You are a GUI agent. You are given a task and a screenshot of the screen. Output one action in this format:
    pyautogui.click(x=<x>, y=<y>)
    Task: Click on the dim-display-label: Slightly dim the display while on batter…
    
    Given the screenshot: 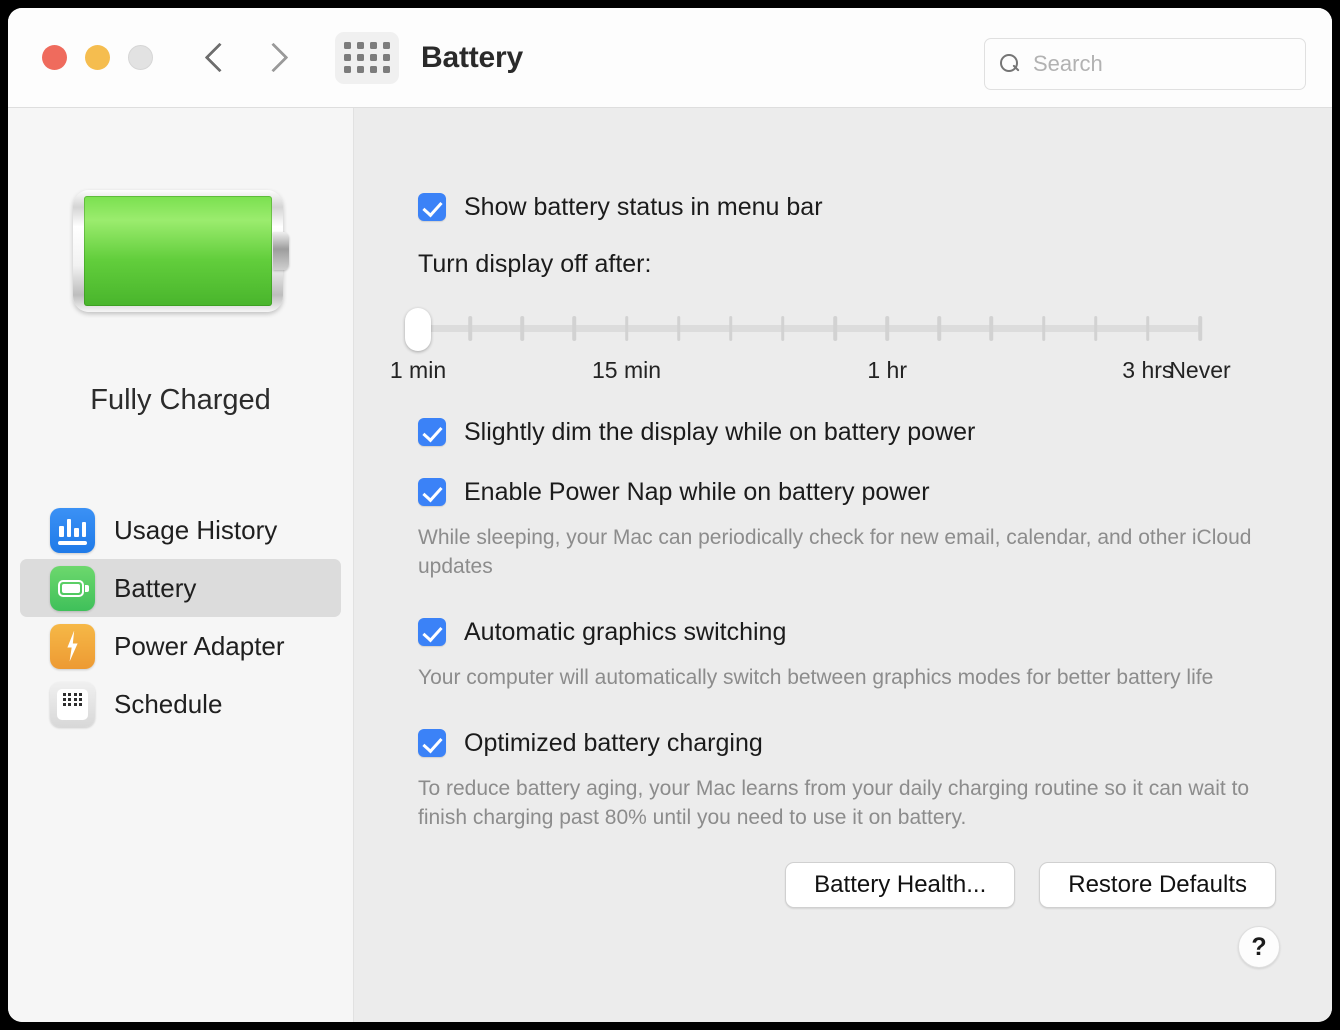 What is the action you would take?
    pyautogui.click(x=720, y=432)
    